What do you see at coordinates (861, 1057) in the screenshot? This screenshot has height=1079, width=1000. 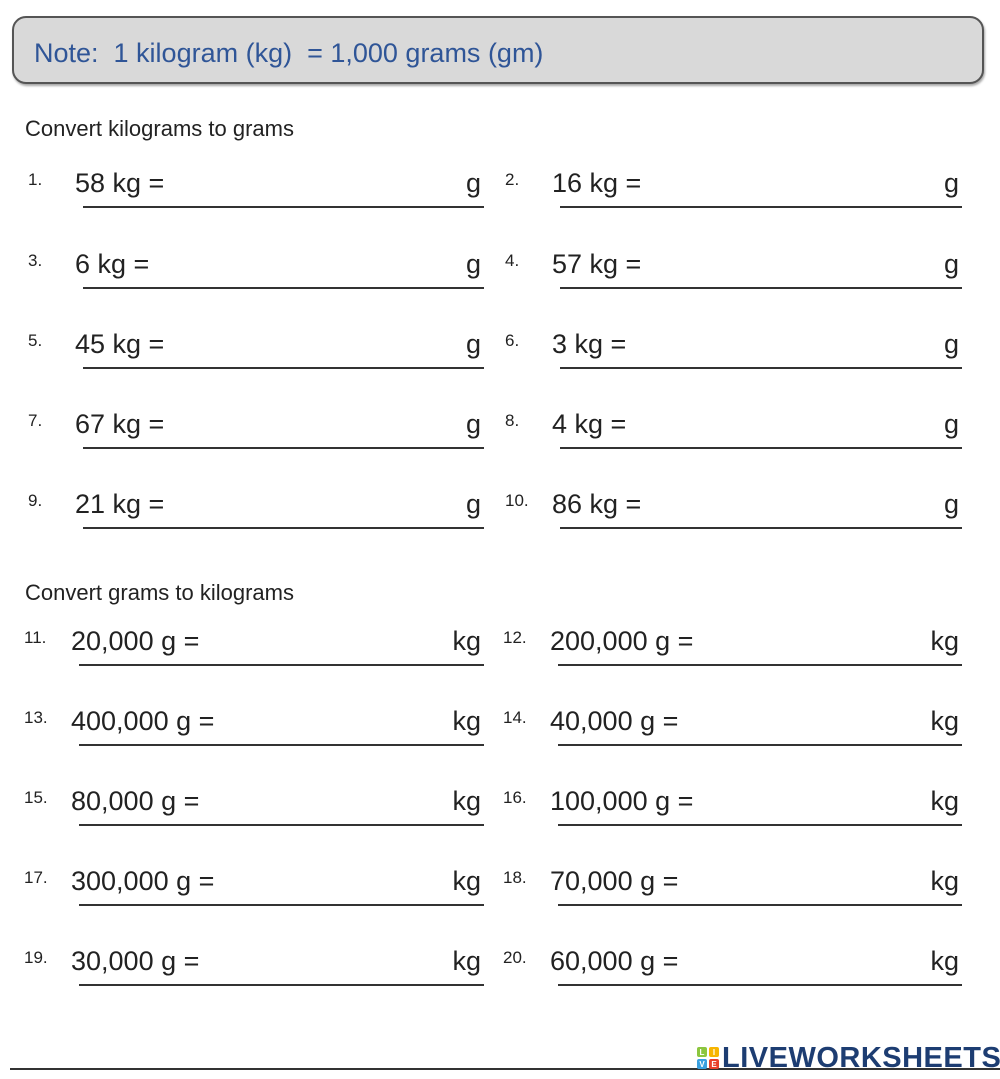 I see `logo-text: LIVEWORKSHEETS` at bounding box center [861, 1057].